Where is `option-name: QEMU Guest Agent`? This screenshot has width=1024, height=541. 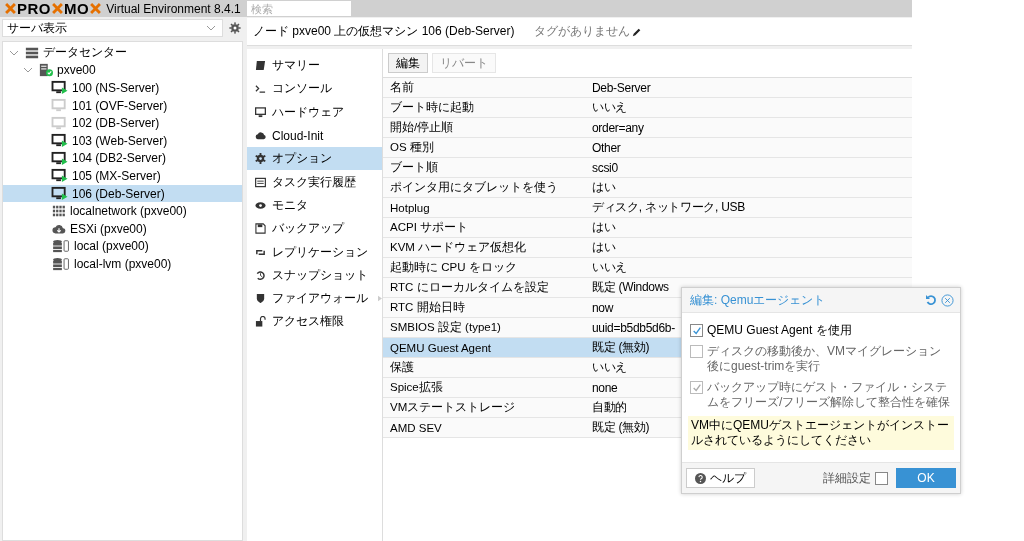
option-name: QEMU Guest Agent is located at coordinates (440, 347).